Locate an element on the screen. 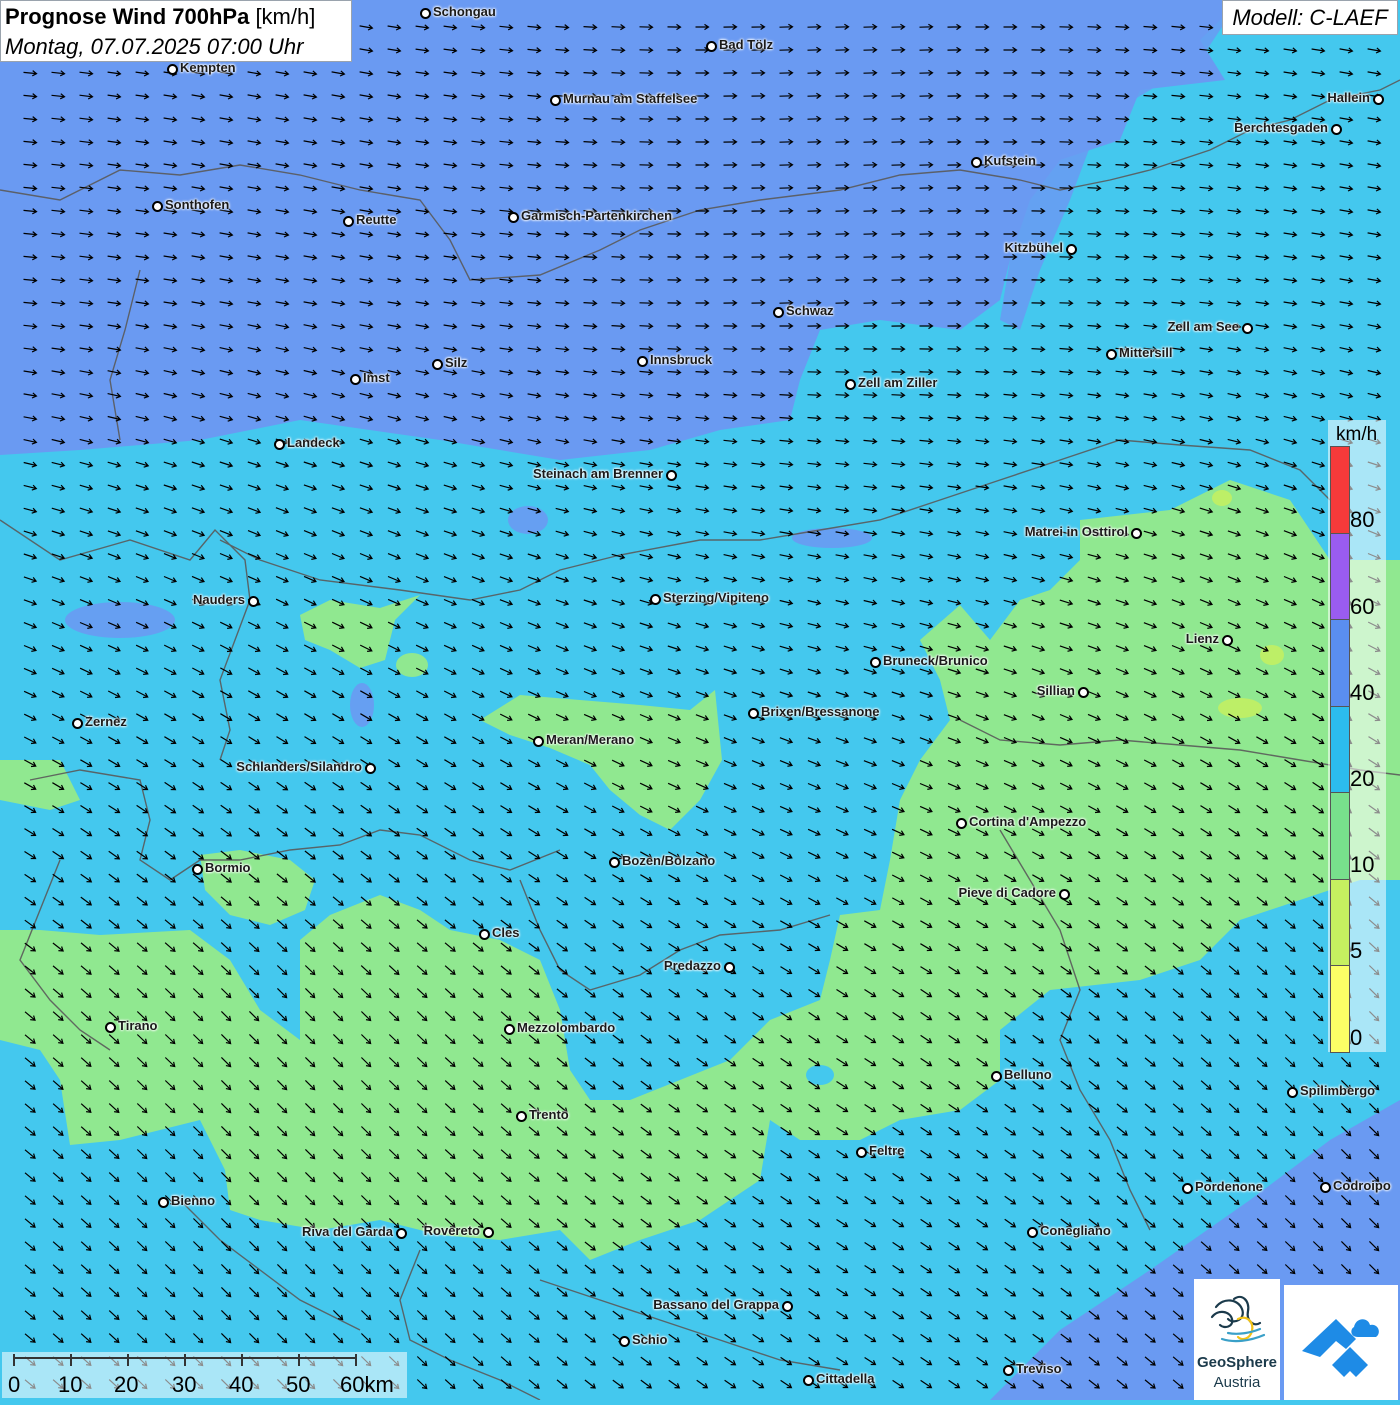 The image size is (1400, 1405). legend-tick-label: 40 is located at coordinates (1362, 692).